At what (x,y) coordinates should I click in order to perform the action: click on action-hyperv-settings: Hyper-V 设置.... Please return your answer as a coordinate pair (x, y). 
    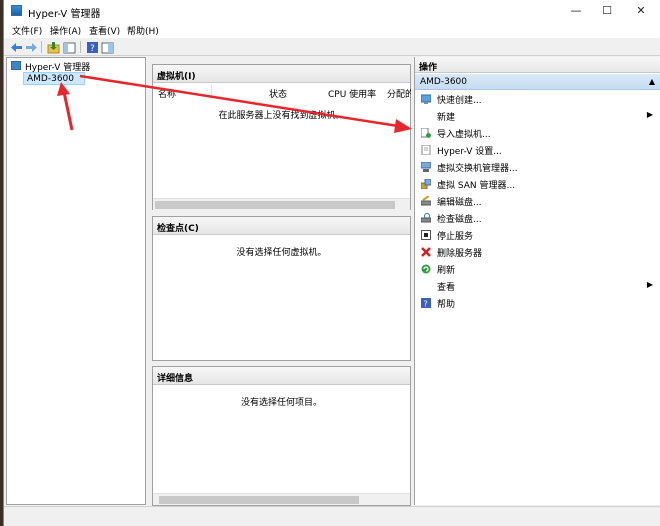
    Looking at the image, I should click on (537, 150).